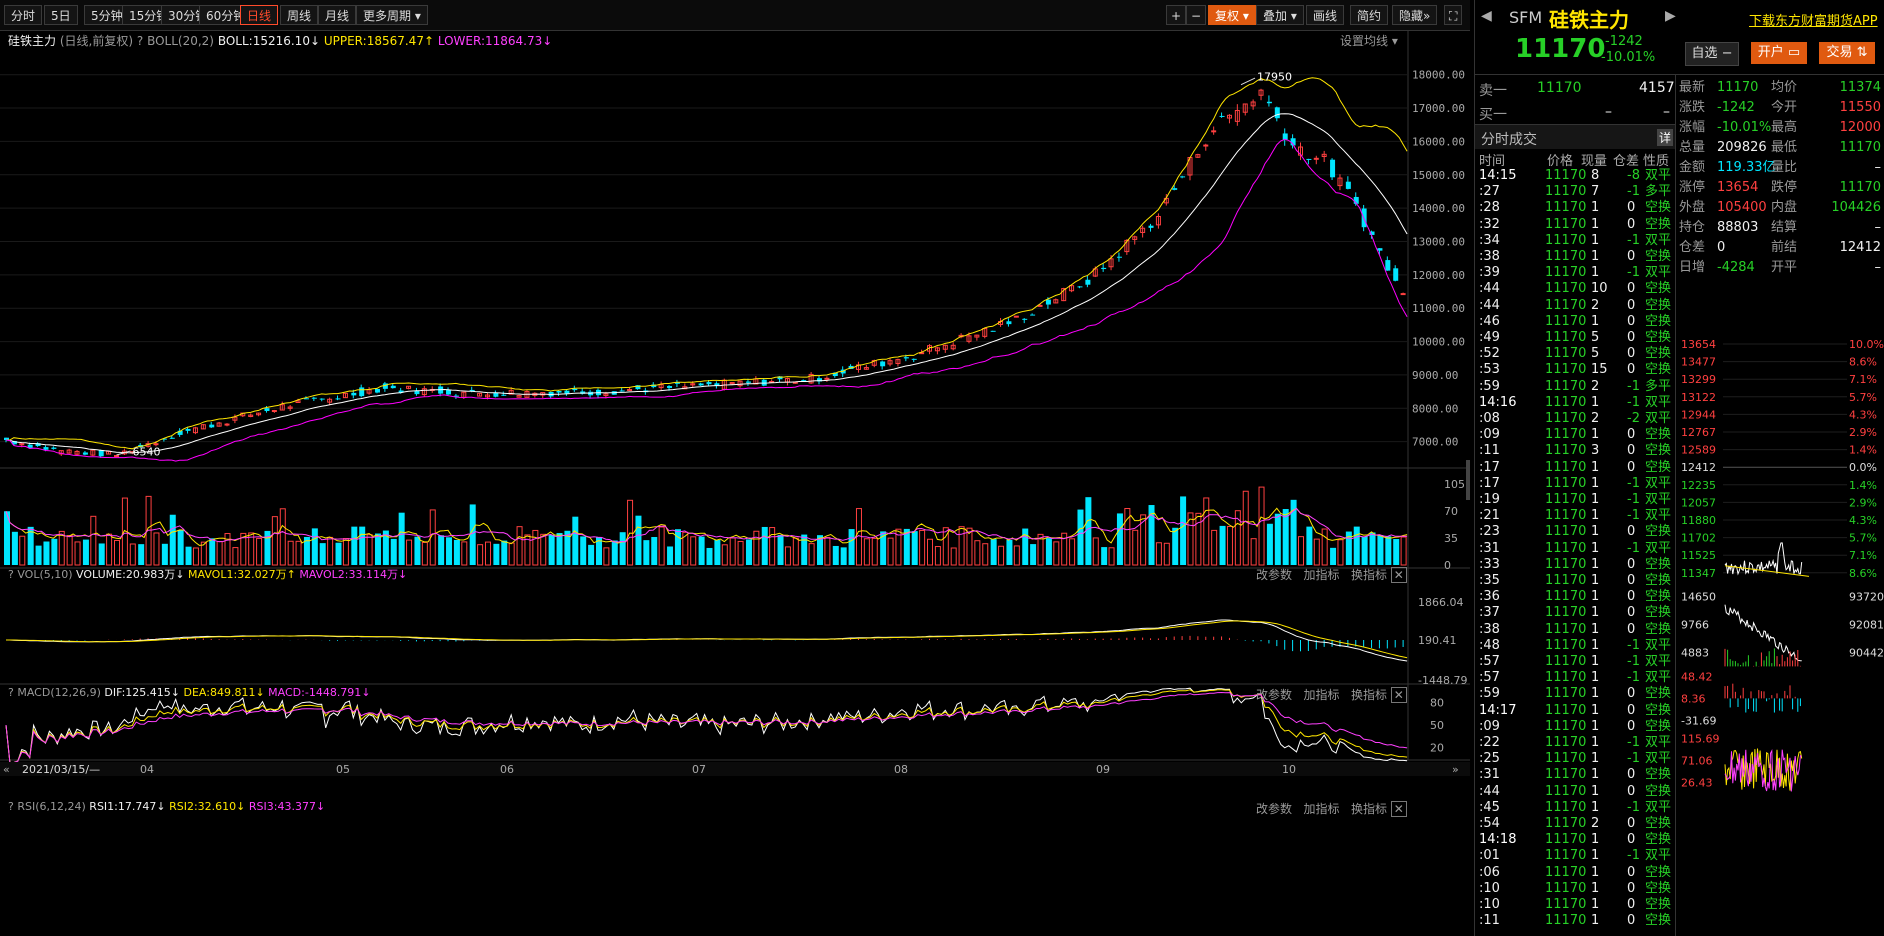 The image size is (1884, 936). I want to click on mini-pct-tick: 4.3%, so click(1863, 414).